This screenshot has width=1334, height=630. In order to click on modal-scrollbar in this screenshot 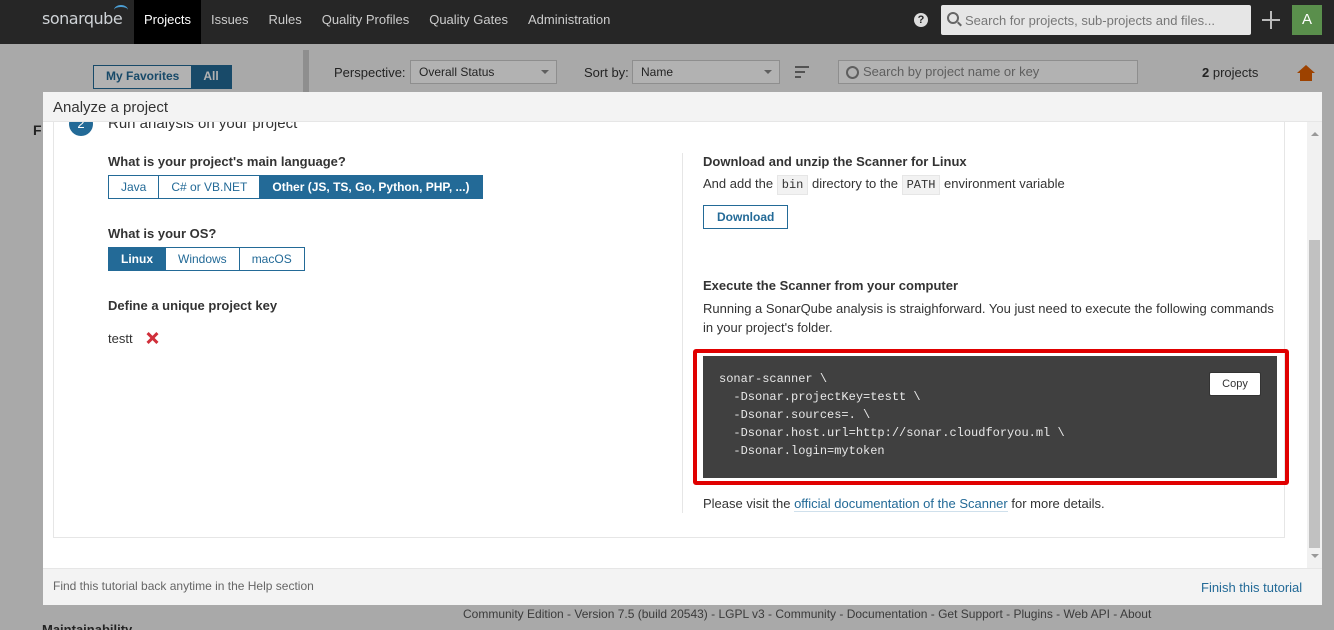, I will do `click(1314, 345)`.